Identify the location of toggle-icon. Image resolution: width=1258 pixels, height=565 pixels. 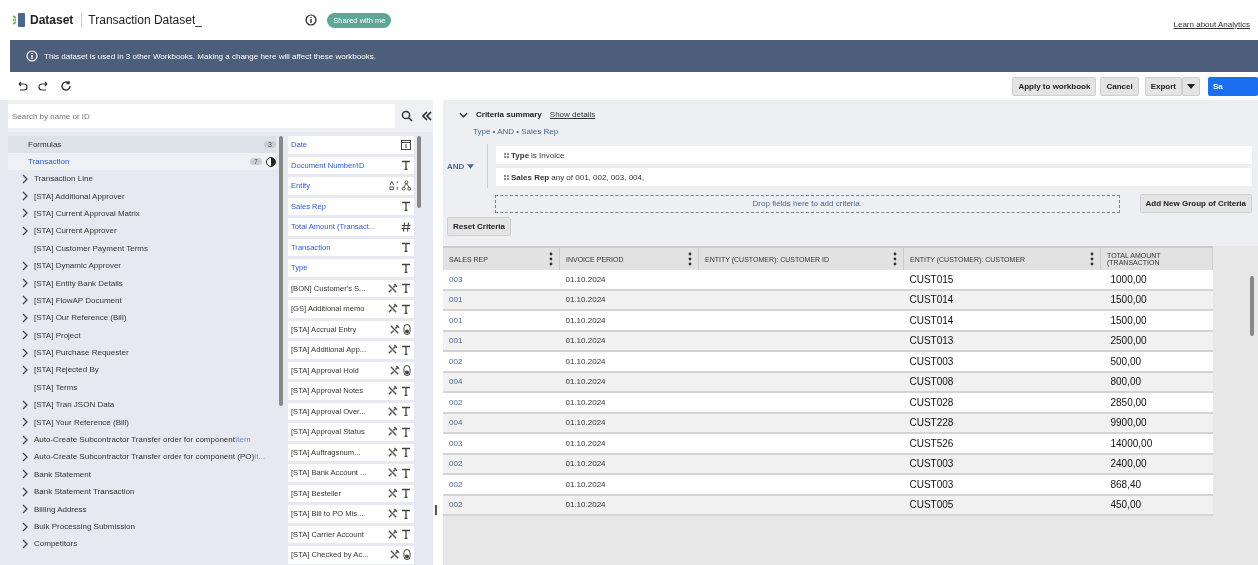
(407, 329).